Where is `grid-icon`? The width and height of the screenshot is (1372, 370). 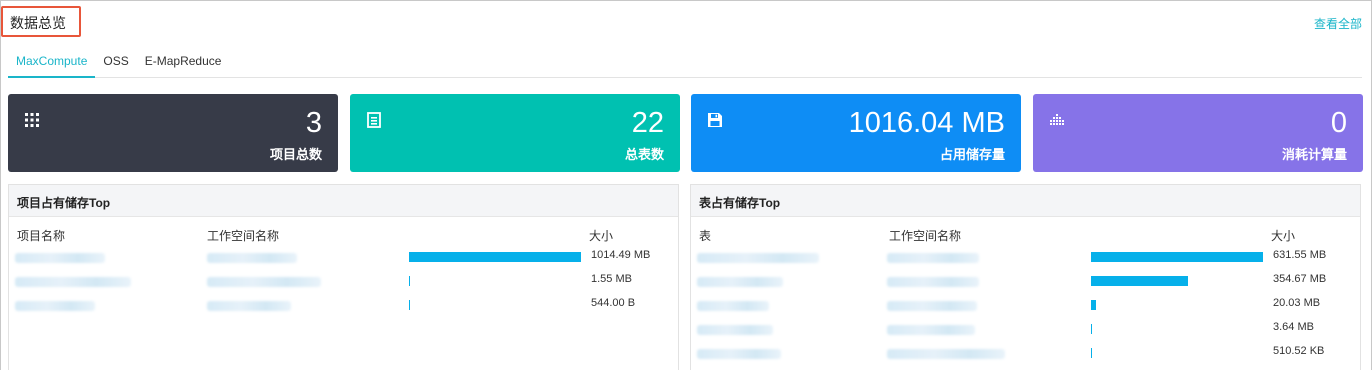
grid-icon is located at coordinates (32, 120).